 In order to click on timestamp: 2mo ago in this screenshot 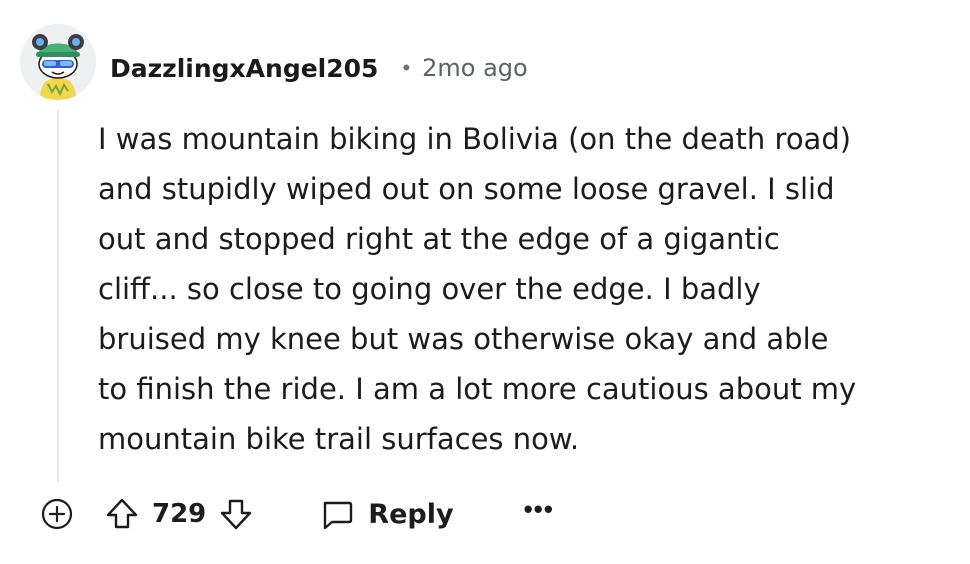, I will do `click(475, 68)`.